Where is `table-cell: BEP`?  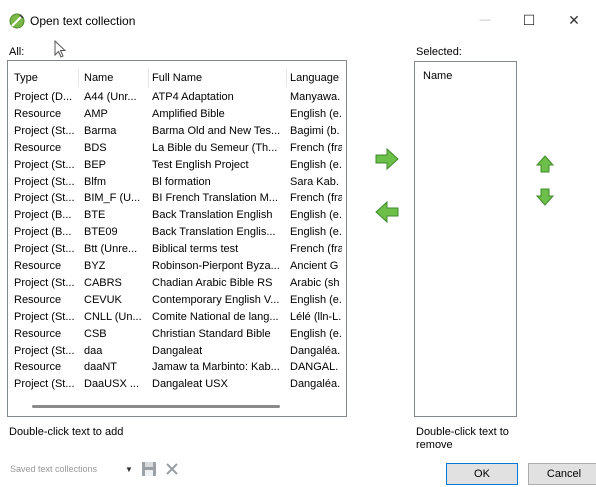 table-cell: BEP is located at coordinates (95, 164).